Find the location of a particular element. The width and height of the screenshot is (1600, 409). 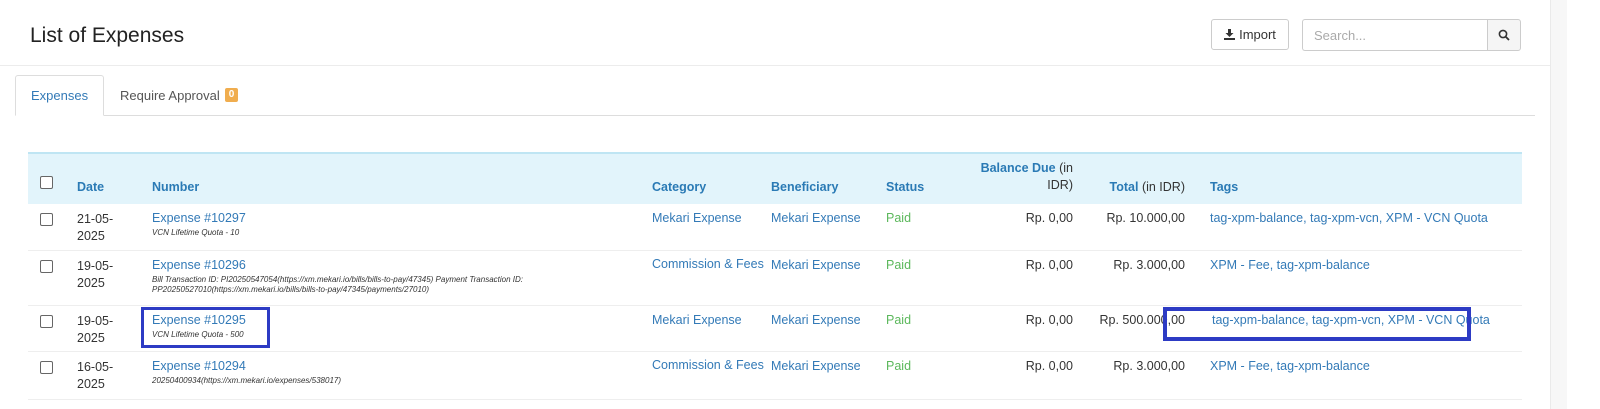

total-unit: (in IDR) is located at coordinates (1163, 187).